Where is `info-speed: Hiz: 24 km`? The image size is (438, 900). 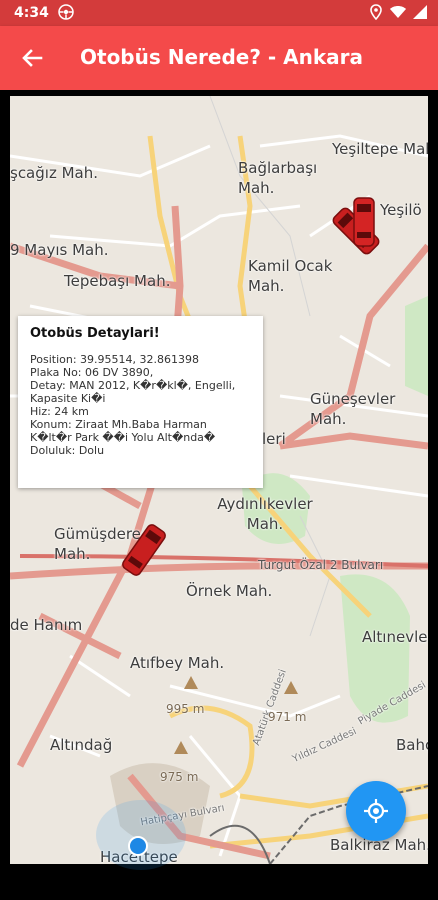 info-speed: Hiz: 24 km is located at coordinates (59, 411).